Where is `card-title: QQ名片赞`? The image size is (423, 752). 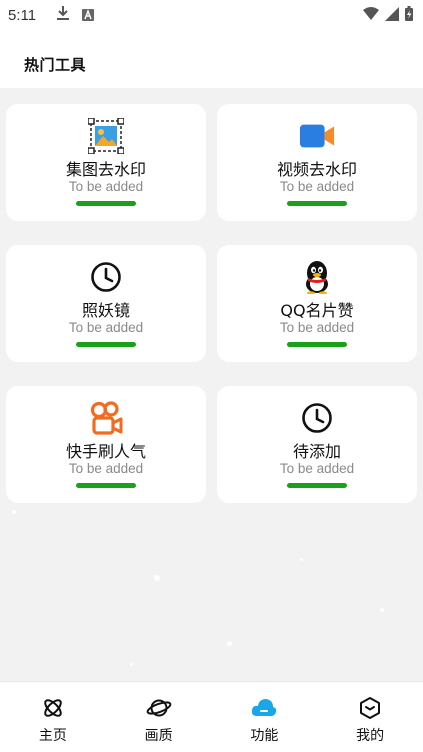
card-title: QQ名片赞 is located at coordinates (317, 310).